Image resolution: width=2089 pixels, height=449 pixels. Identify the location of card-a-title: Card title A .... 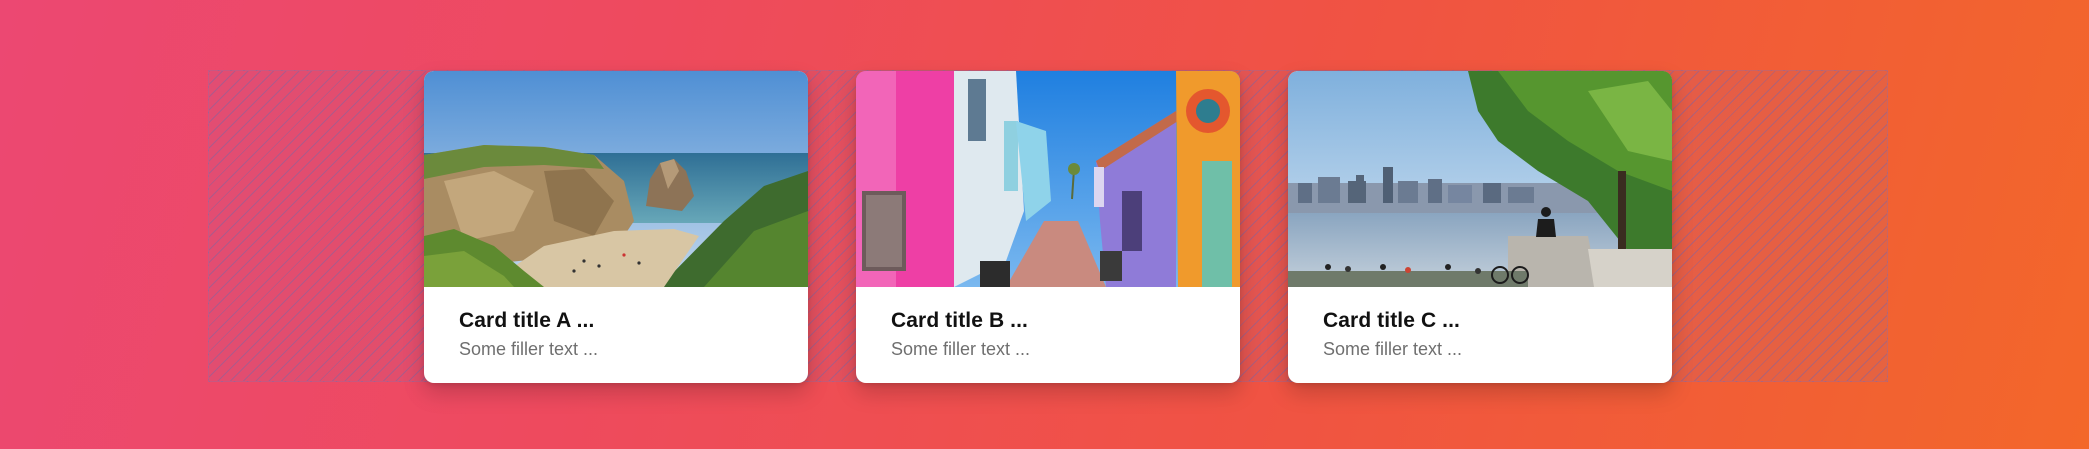
(527, 320).